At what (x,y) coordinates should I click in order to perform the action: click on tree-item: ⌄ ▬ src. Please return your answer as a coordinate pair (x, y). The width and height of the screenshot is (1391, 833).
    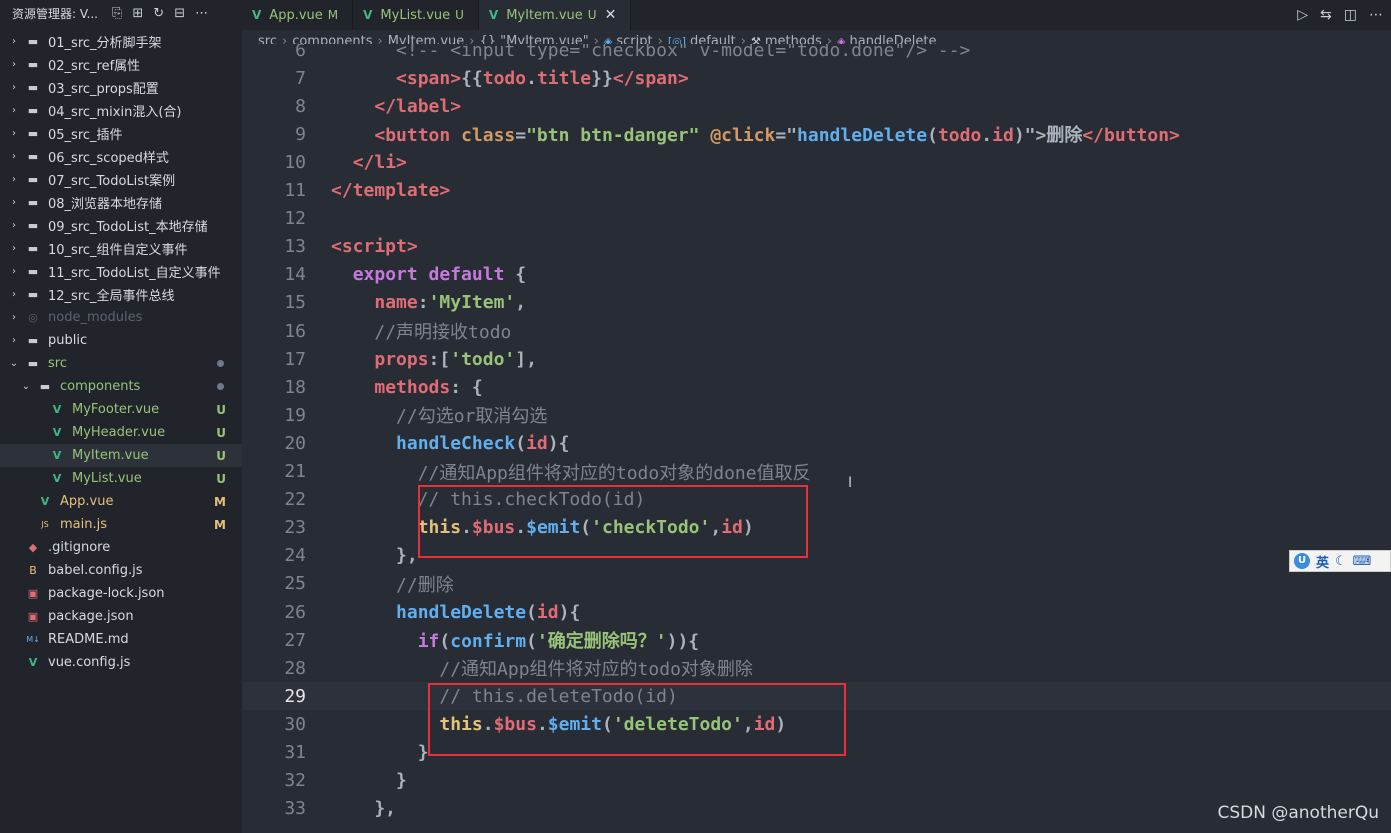
    Looking at the image, I should click on (121, 363).